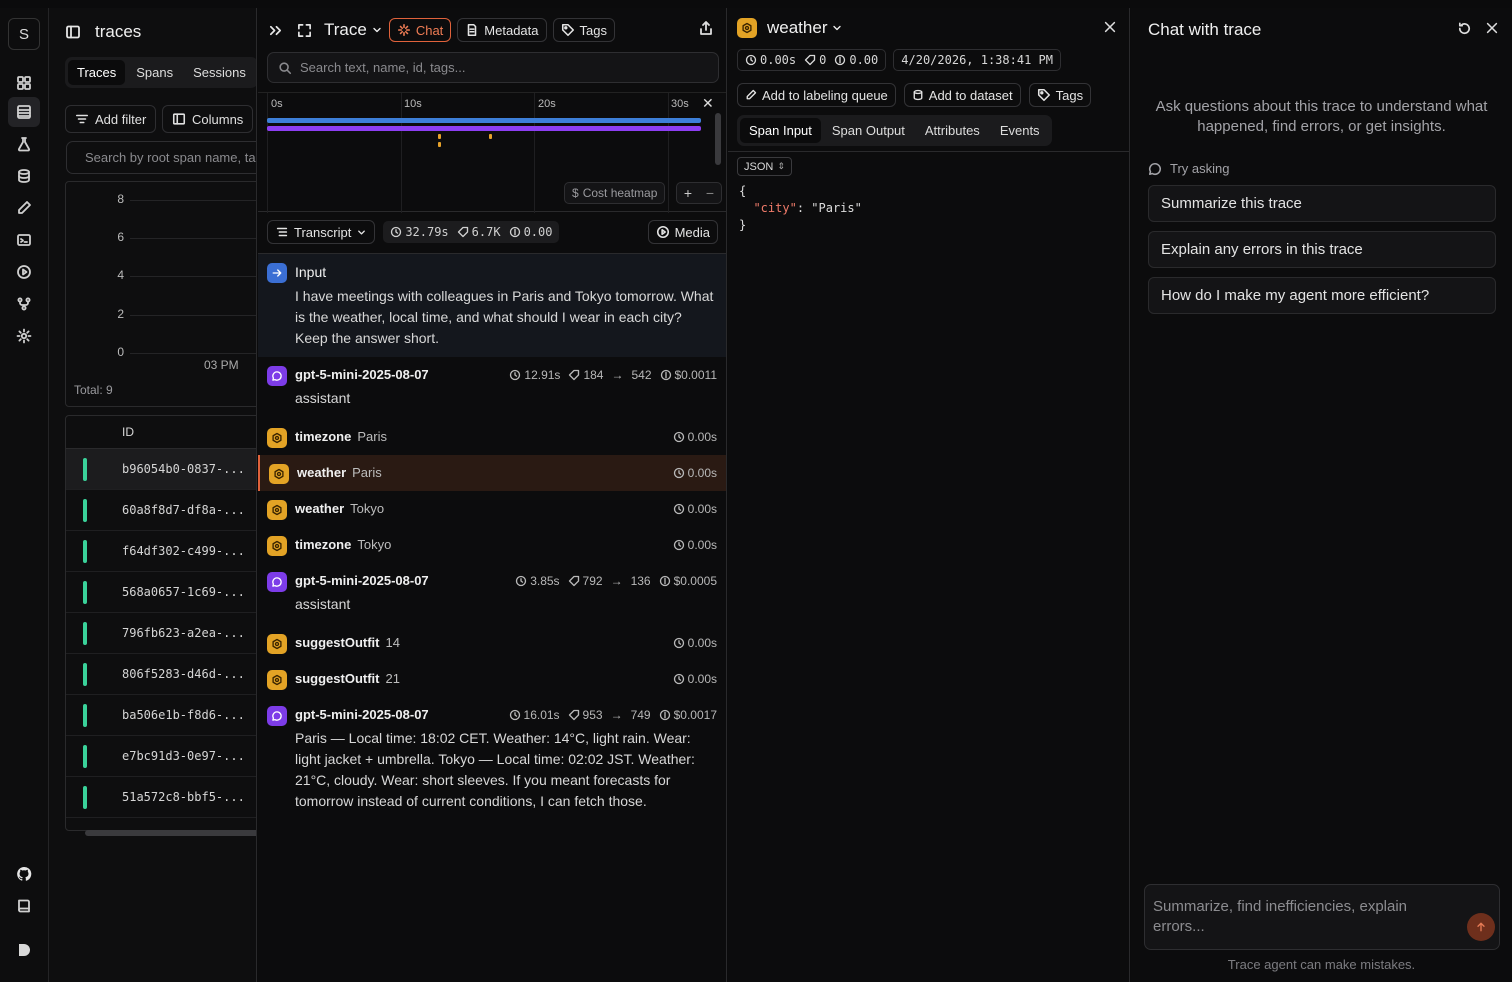 The width and height of the screenshot is (1512, 982). What do you see at coordinates (502, 30) in the screenshot?
I see `metadata-button: Metadata` at bounding box center [502, 30].